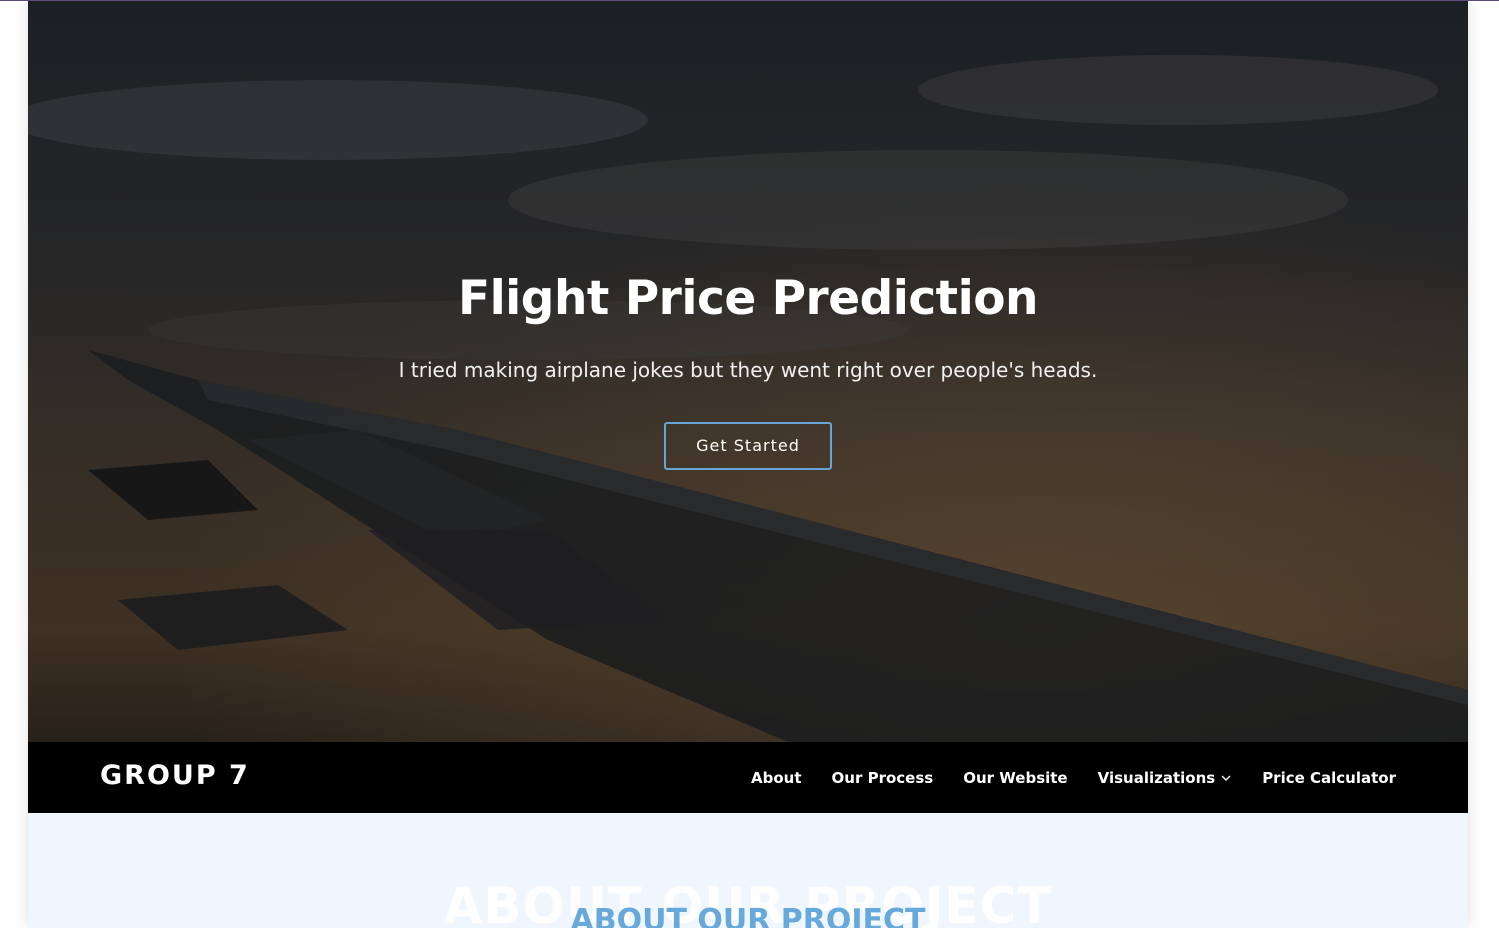 This screenshot has width=1499, height=928. I want to click on chevron-down-icon, so click(1226, 778).